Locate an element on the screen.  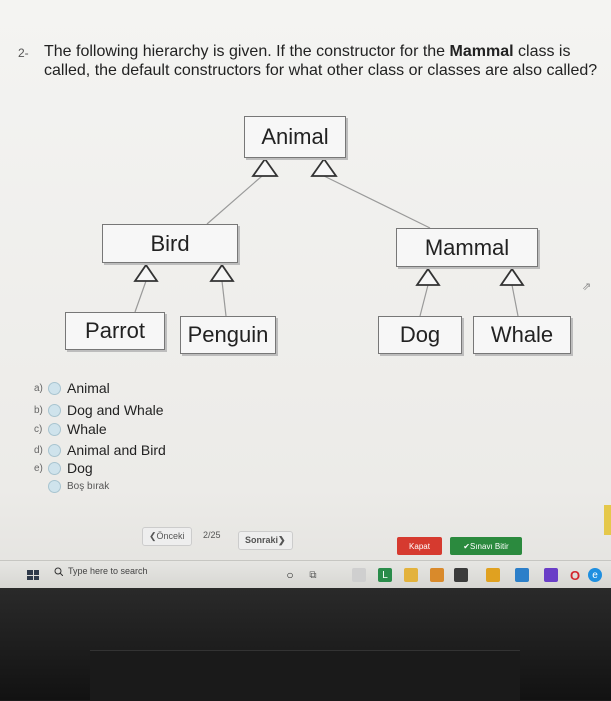
option-letter: d) is located at coordinates (38, 450).